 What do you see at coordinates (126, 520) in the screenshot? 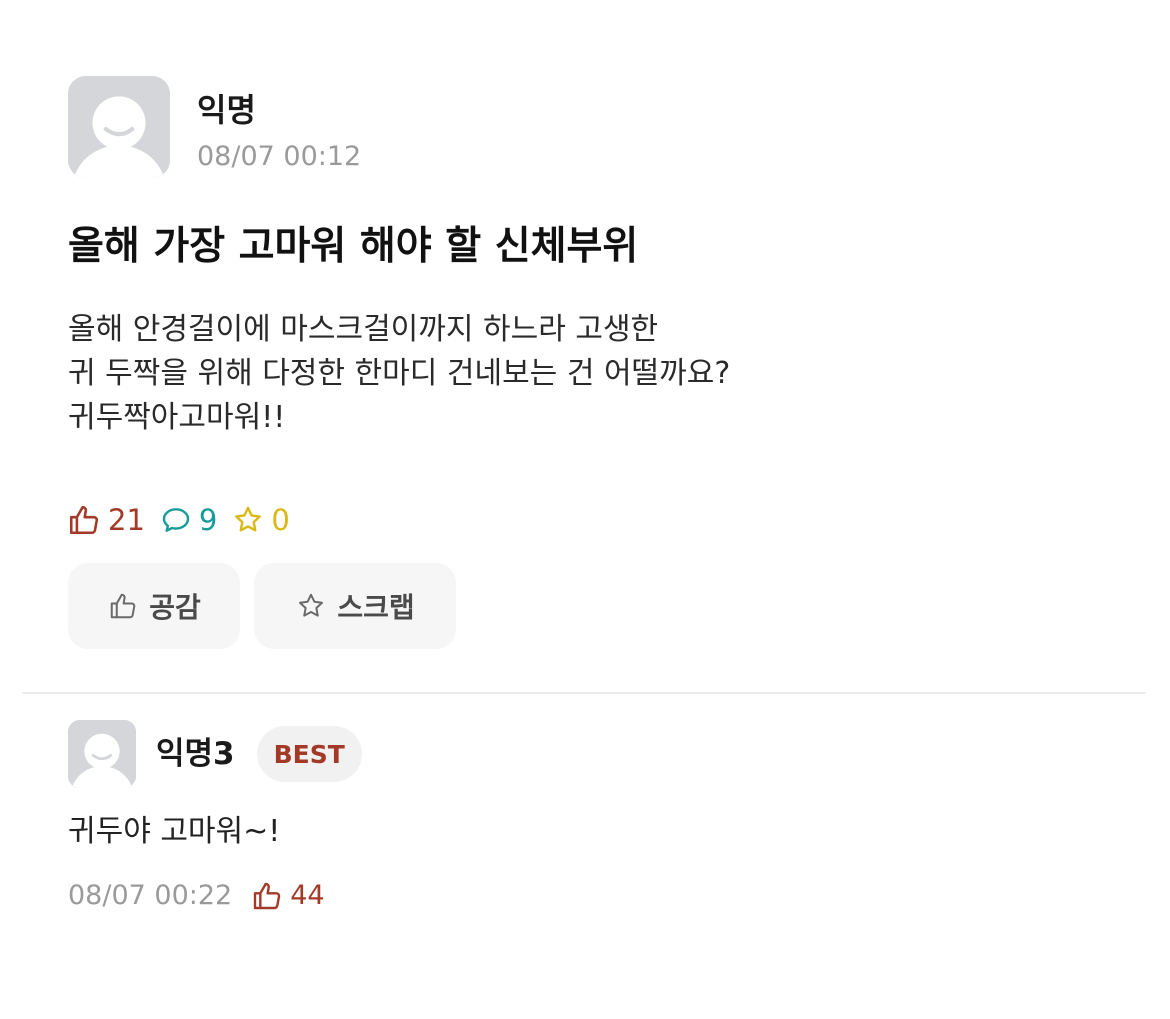
I see `like-count-value: 21` at bounding box center [126, 520].